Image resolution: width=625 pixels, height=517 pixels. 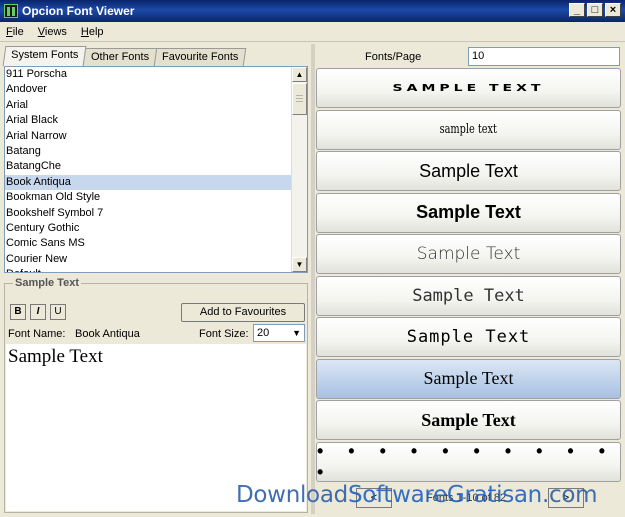 I want to click on font-size-value: 20, so click(x=263, y=333).